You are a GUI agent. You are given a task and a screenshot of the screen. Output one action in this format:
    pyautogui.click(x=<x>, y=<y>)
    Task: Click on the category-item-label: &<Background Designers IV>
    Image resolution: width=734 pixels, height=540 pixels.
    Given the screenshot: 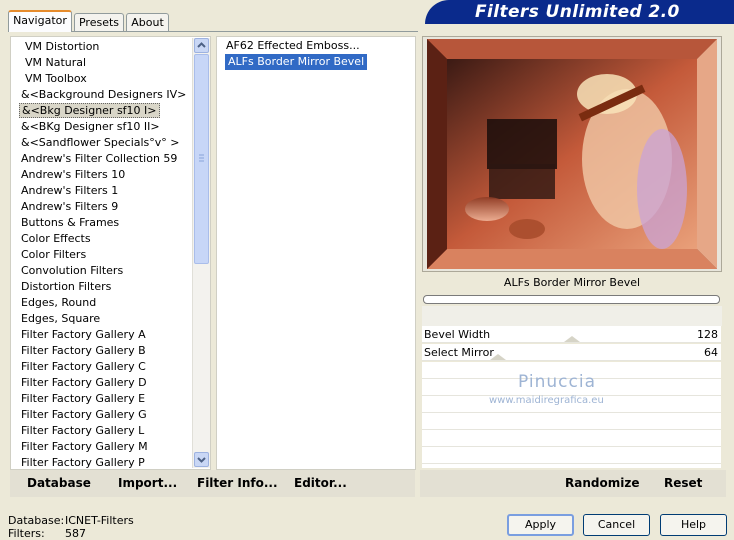 What is the action you would take?
    pyautogui.click(x=104, y=94)
    